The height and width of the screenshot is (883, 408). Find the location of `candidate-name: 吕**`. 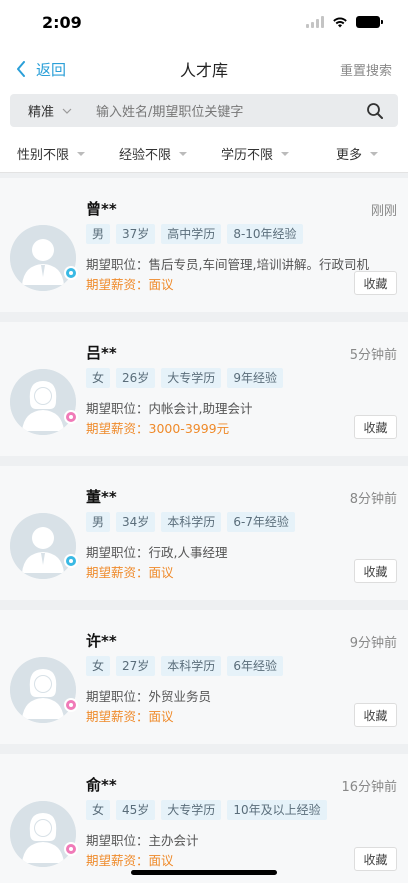

candidate-name: 吕** is located at coordinates (101, 353).